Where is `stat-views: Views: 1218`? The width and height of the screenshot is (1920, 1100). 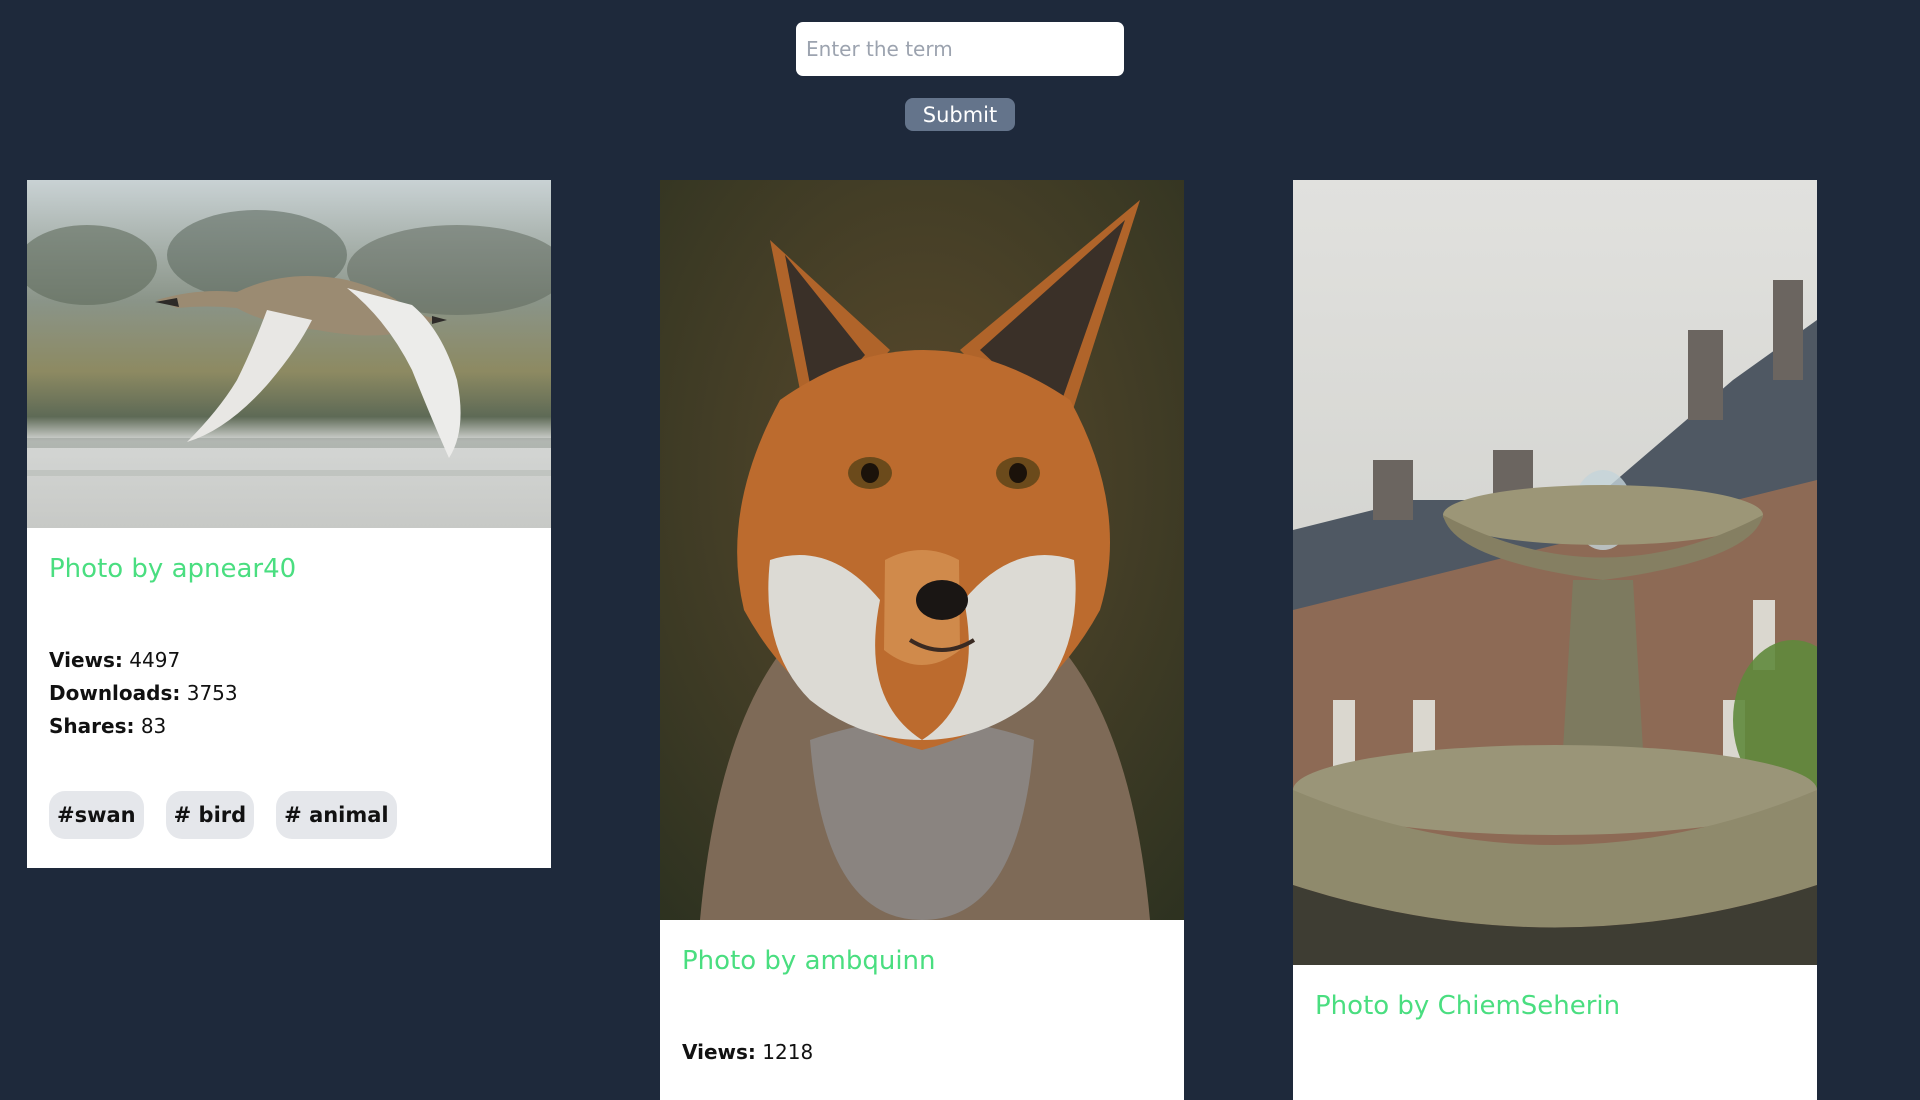 stat-views: Views: 1218 is located at coordinates (922, 1052).